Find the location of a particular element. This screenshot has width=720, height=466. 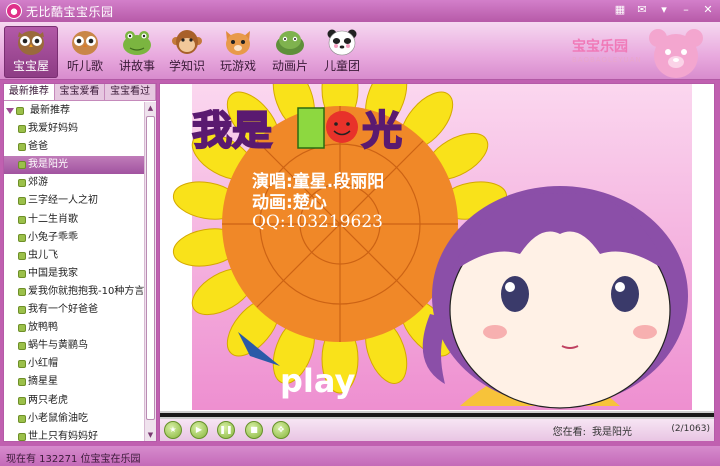

app-logo-icon is located at coordinates (14, 11).